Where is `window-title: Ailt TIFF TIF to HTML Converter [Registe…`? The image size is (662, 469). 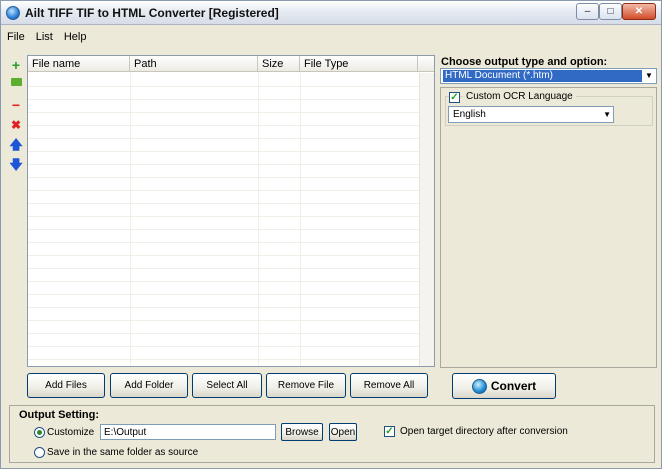
window-title: Ailt TIFF TIF to HTML Converter [Registe… is located at coordinates (152, 13).